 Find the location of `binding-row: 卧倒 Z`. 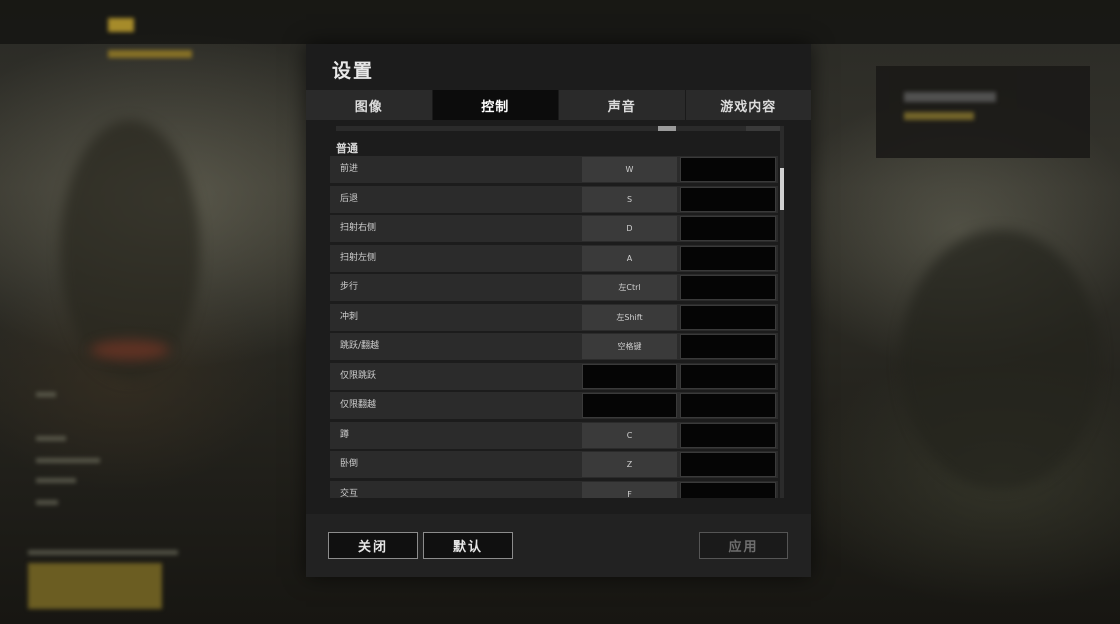

binding-row: 卧倒 Z is located at coordinates (554, 464).